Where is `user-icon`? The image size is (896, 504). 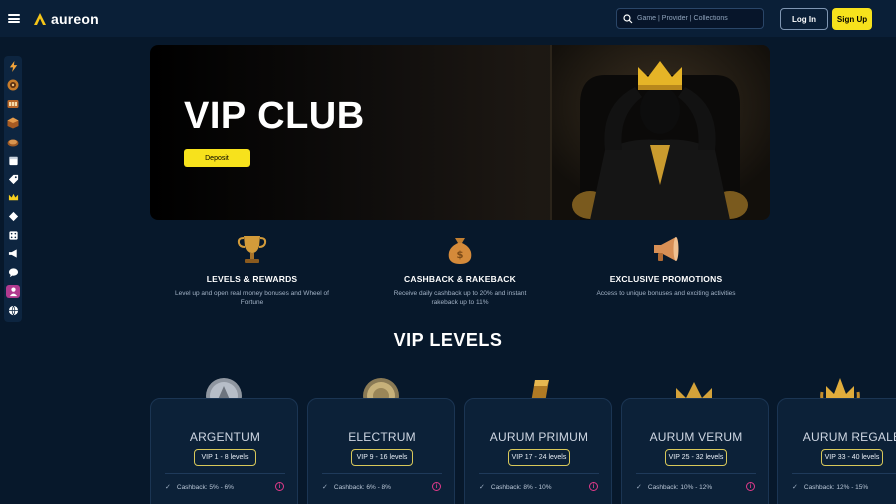
user-icon is located at coordinates (13, 291).